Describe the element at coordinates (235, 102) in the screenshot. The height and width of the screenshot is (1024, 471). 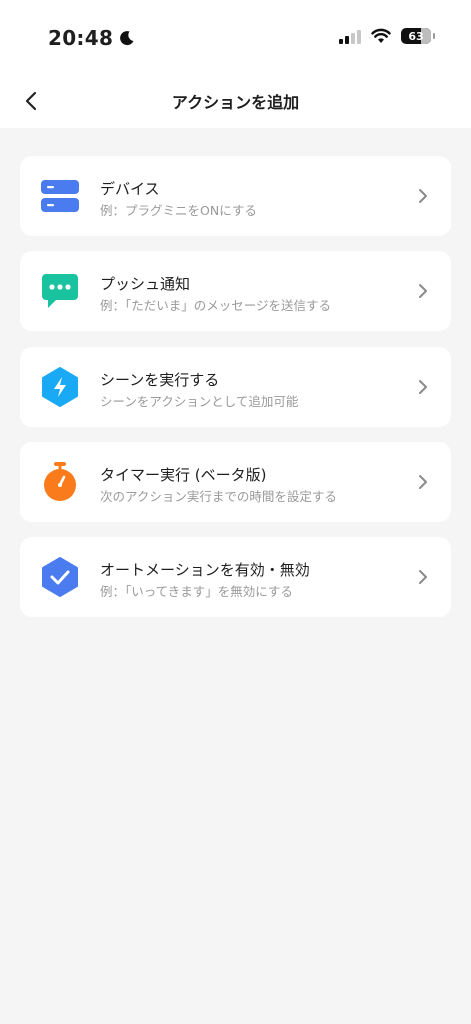
I see `page-title: アクションを追加` at that location.